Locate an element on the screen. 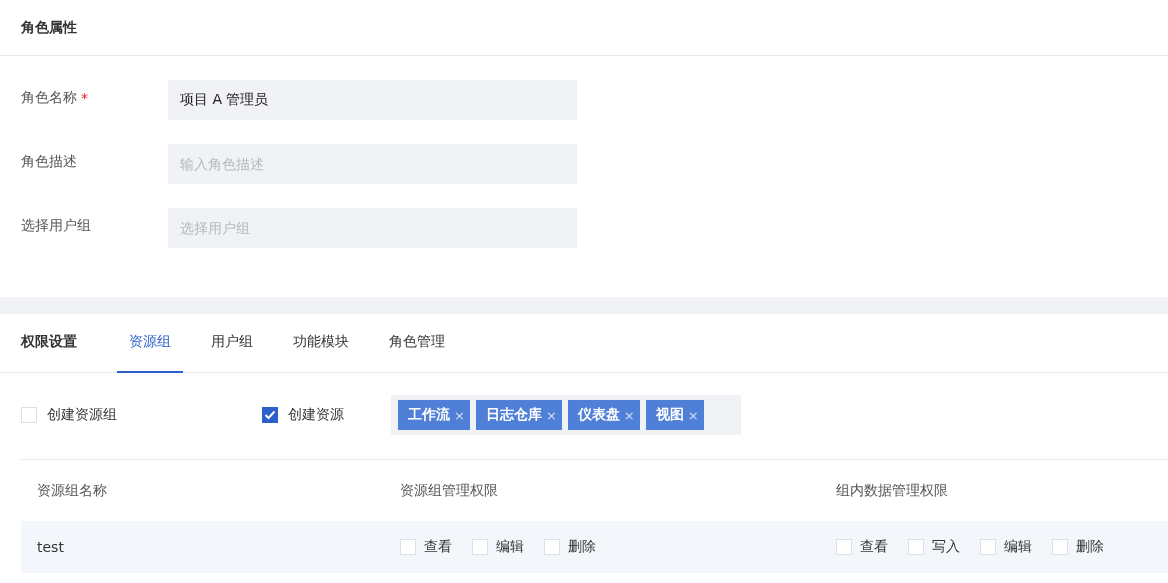 The image size is (1168, 583). tag: 工作流 × is located at coordinates (434, 415).